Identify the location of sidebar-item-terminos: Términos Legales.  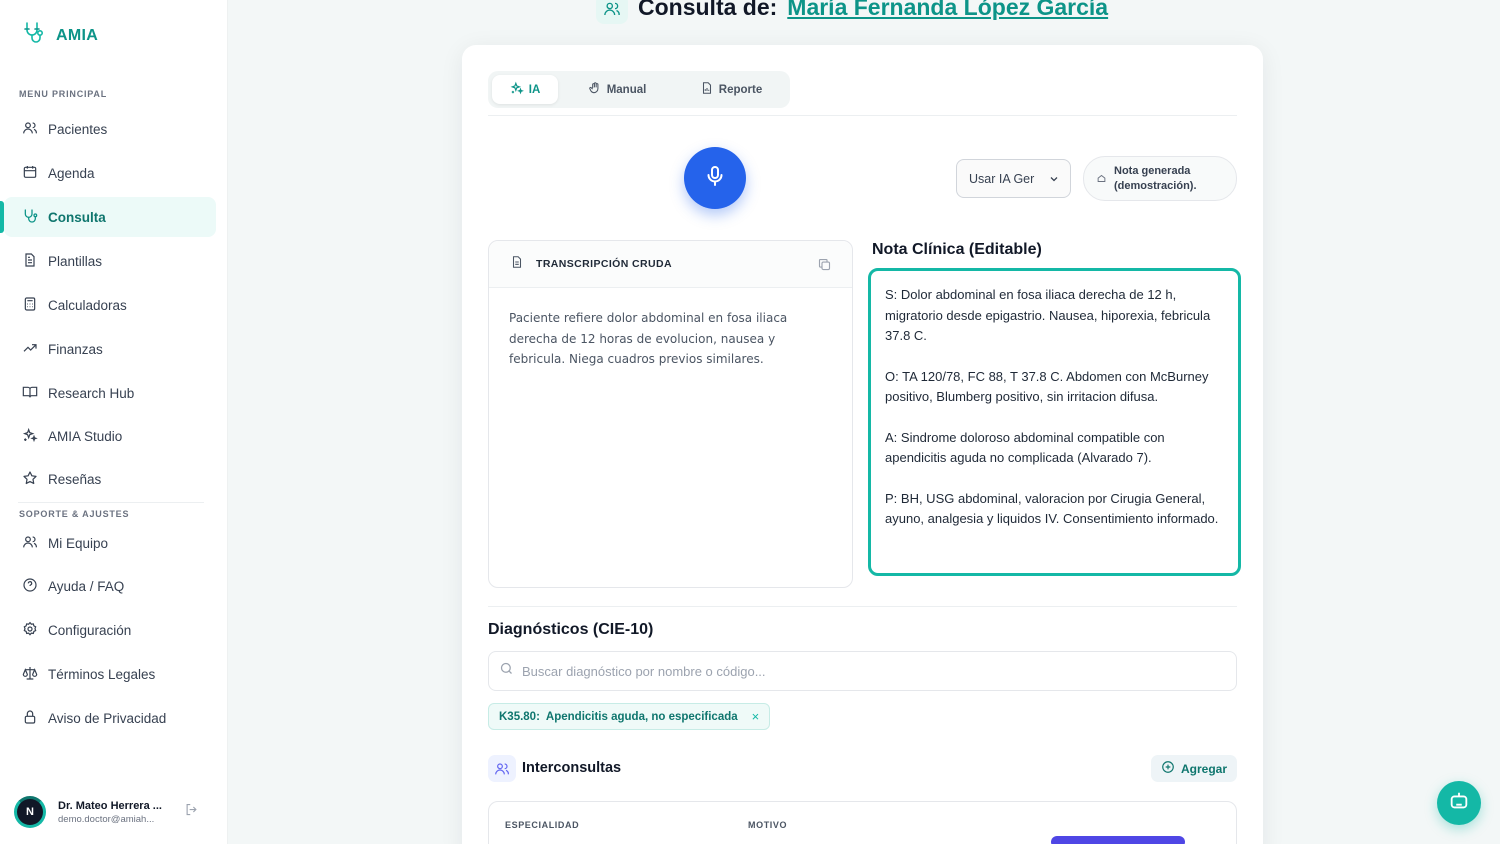
(110, 674).